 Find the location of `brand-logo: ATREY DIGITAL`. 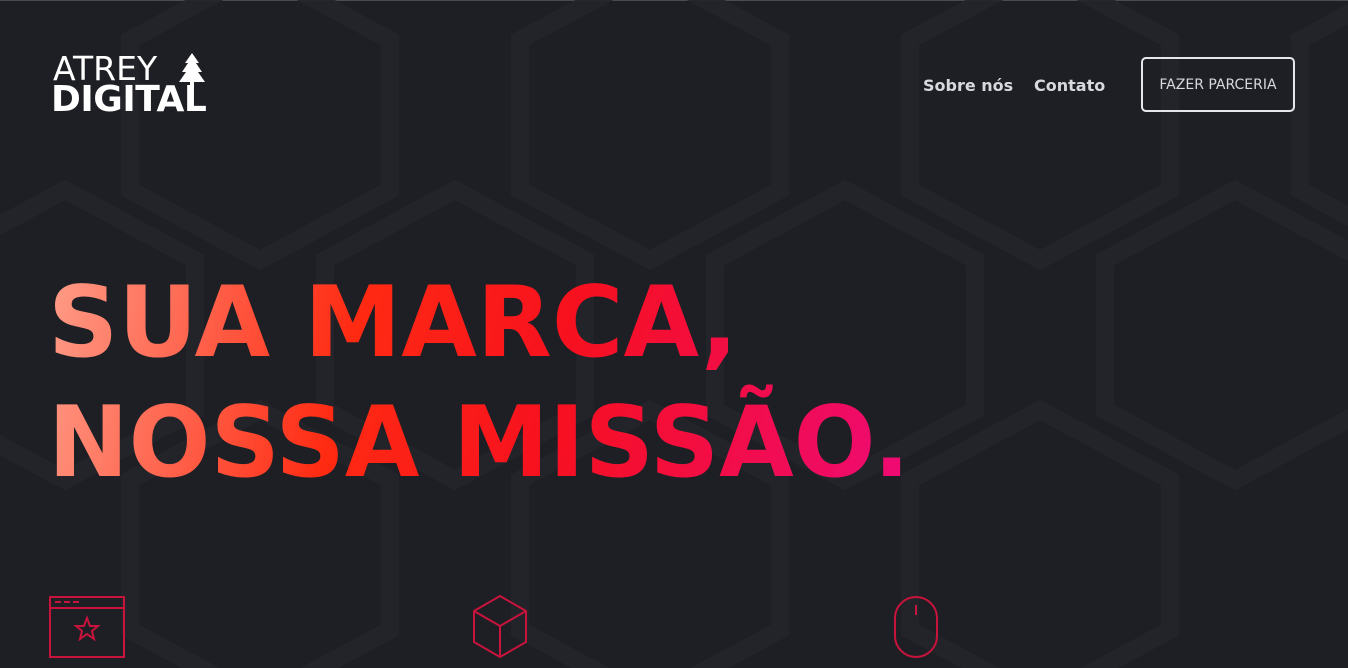

brand-logo: ATREY DIGITAL is located at coordinates (131, 85).